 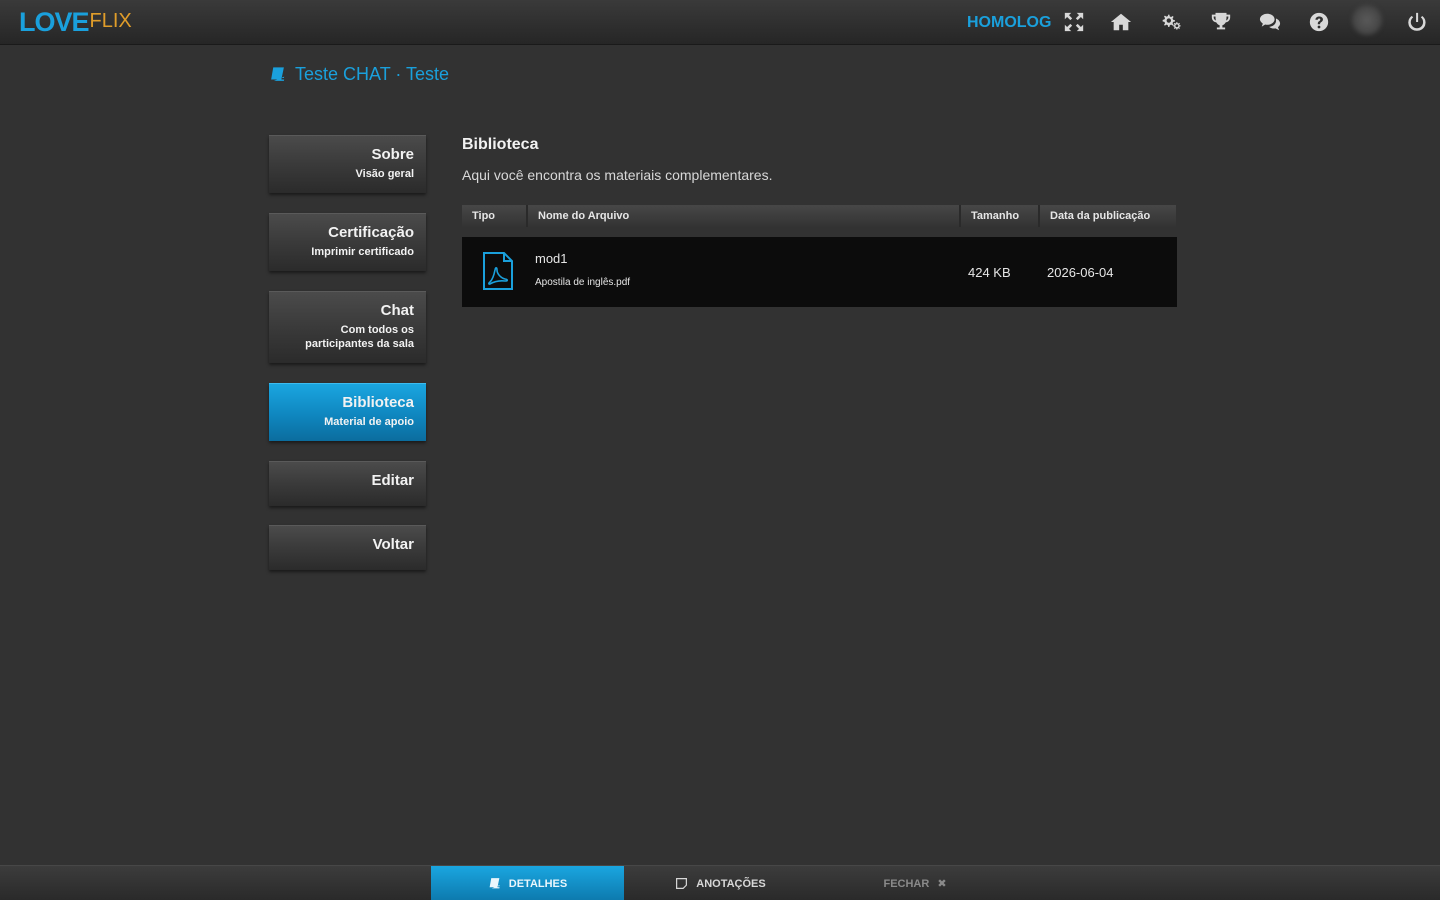 What do you see at coordinates (1367, 20) in the screenshot?
I see `user-avatar` at bounding box center [1367, 20].